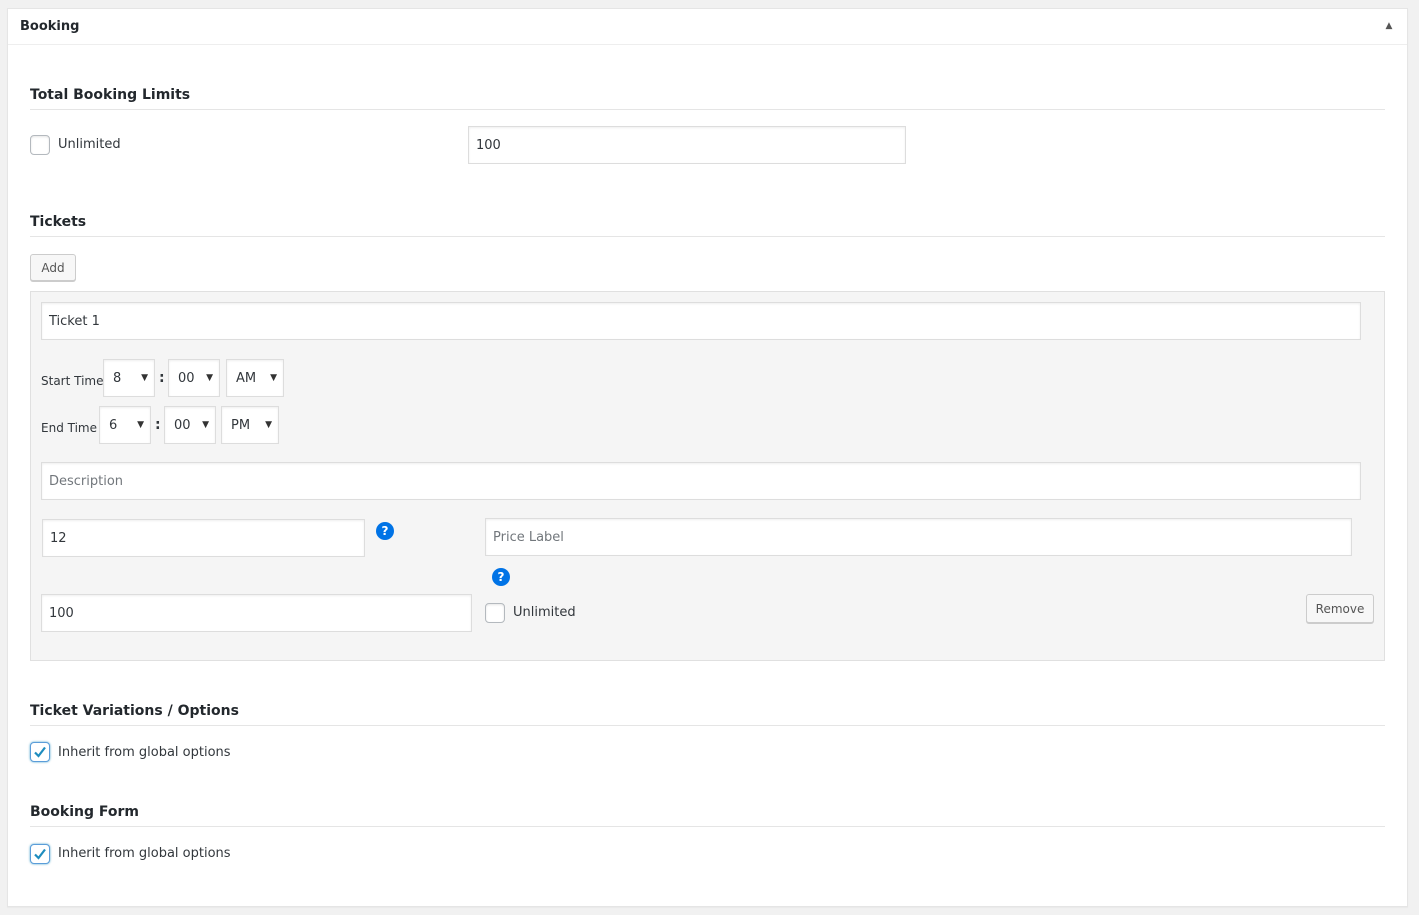 Image resolution: width=1419 pixels, height=915 pixels. Describe the element at coordinates (129, 378) in the screenshot. I see `start-hour-select: 8 ▼` at that location.